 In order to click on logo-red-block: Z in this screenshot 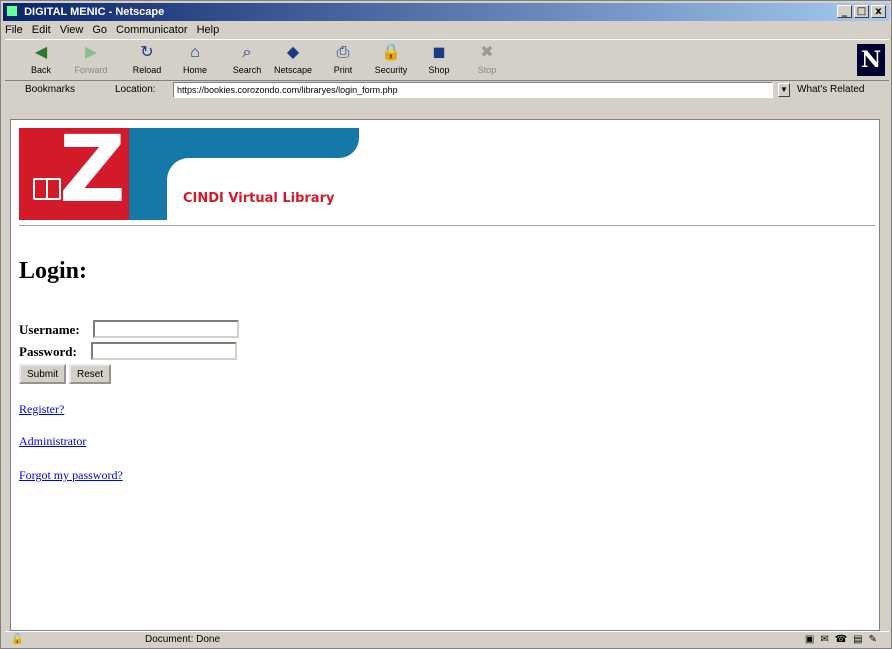, I will do `click(74, 170)`.